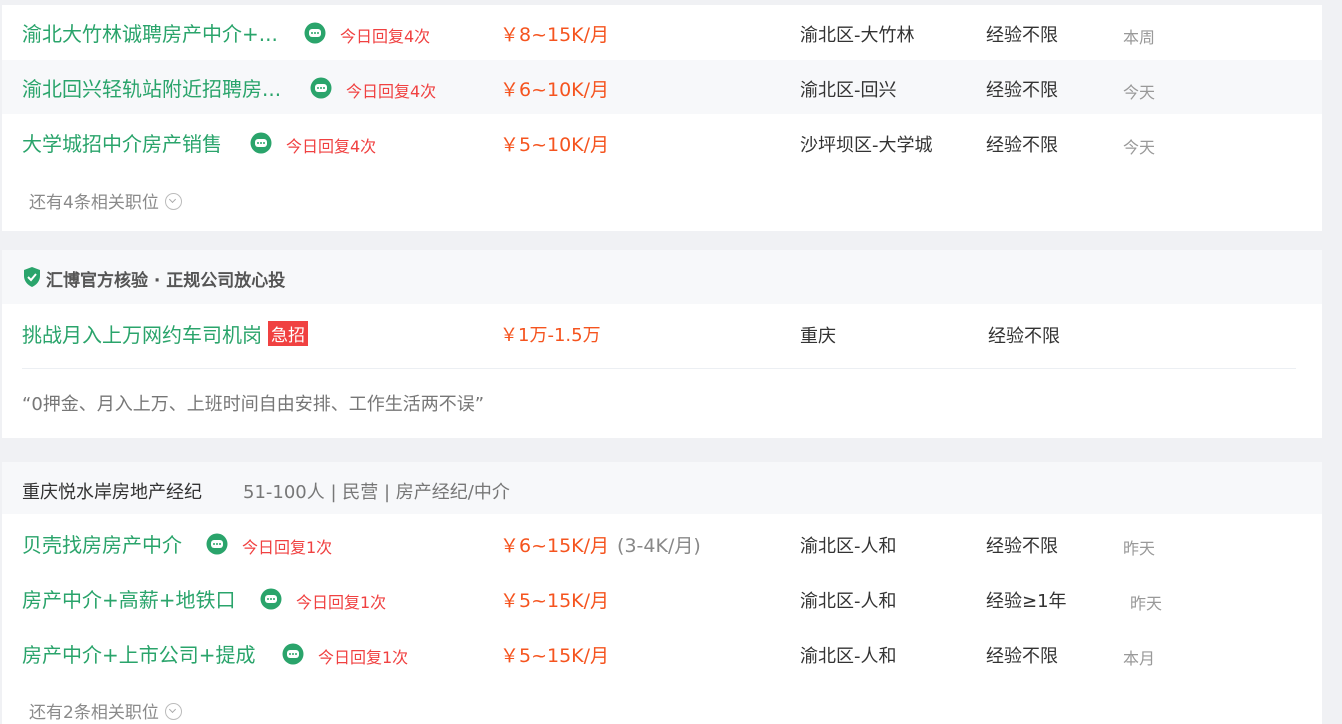  I want to click on salary: ￥1万-1.5万, so click(550, 335).